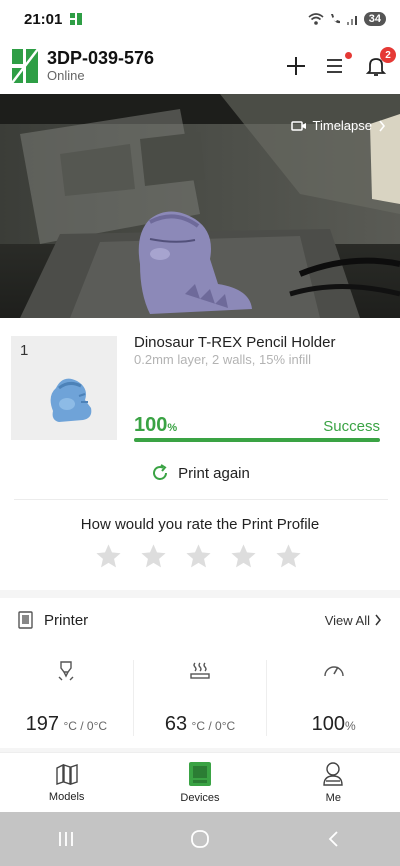  I want to click on video-camera-icon, so click(298, 125).